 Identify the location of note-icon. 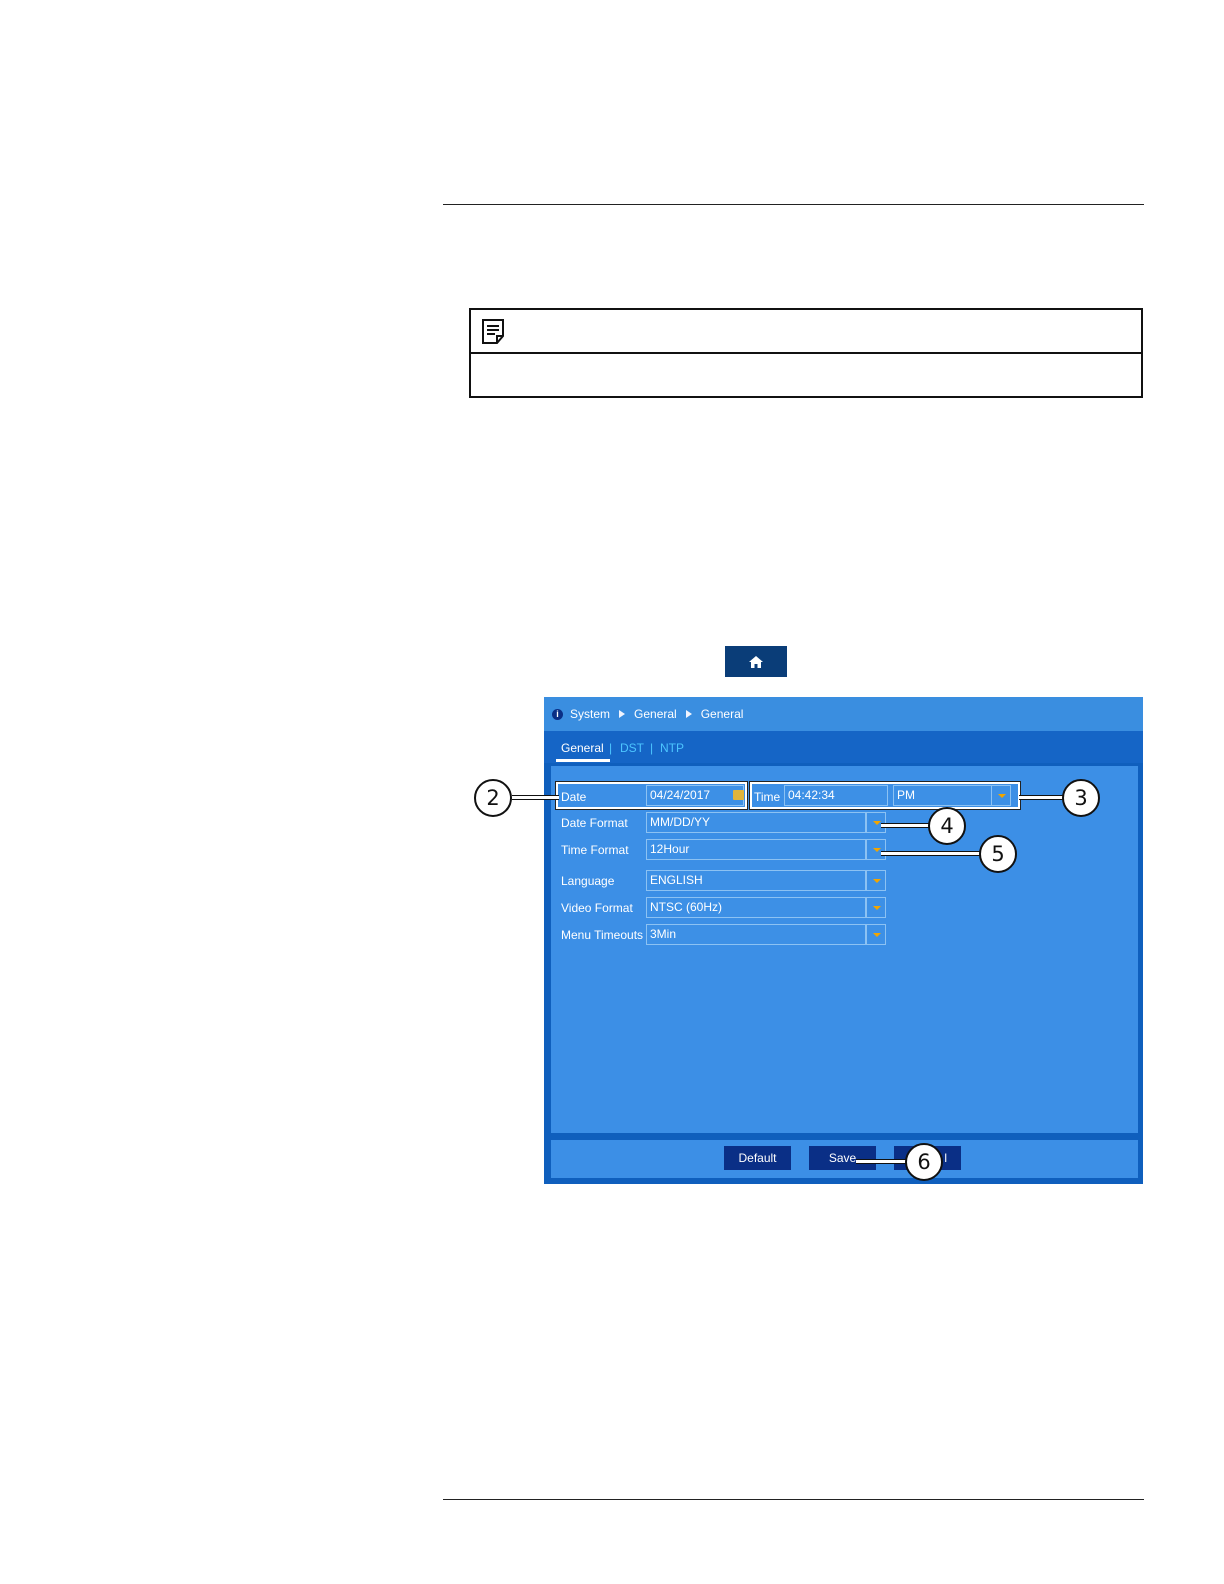
(494, 334).